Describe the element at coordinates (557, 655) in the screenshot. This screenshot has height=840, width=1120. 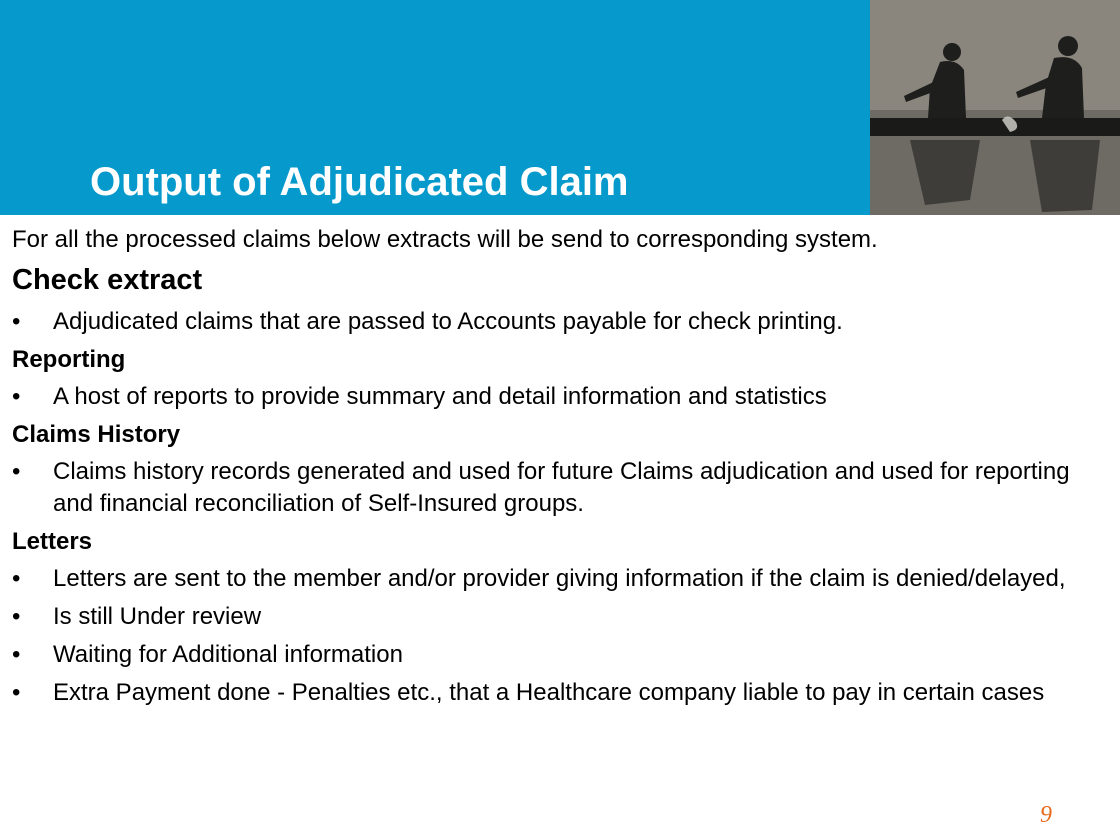
I see `list-item: • Waiting for Additional information` at that location.